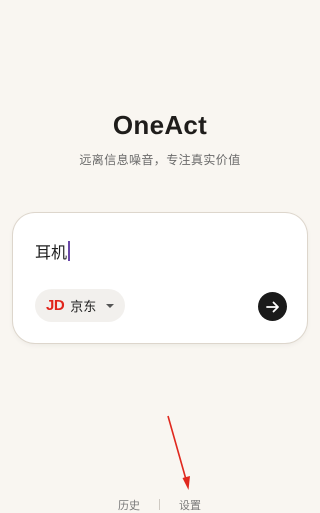  What do you see at coordinates (190, 505) in the screenshot?
I see `settings-link: 设置` at bounding box center [190, 505].